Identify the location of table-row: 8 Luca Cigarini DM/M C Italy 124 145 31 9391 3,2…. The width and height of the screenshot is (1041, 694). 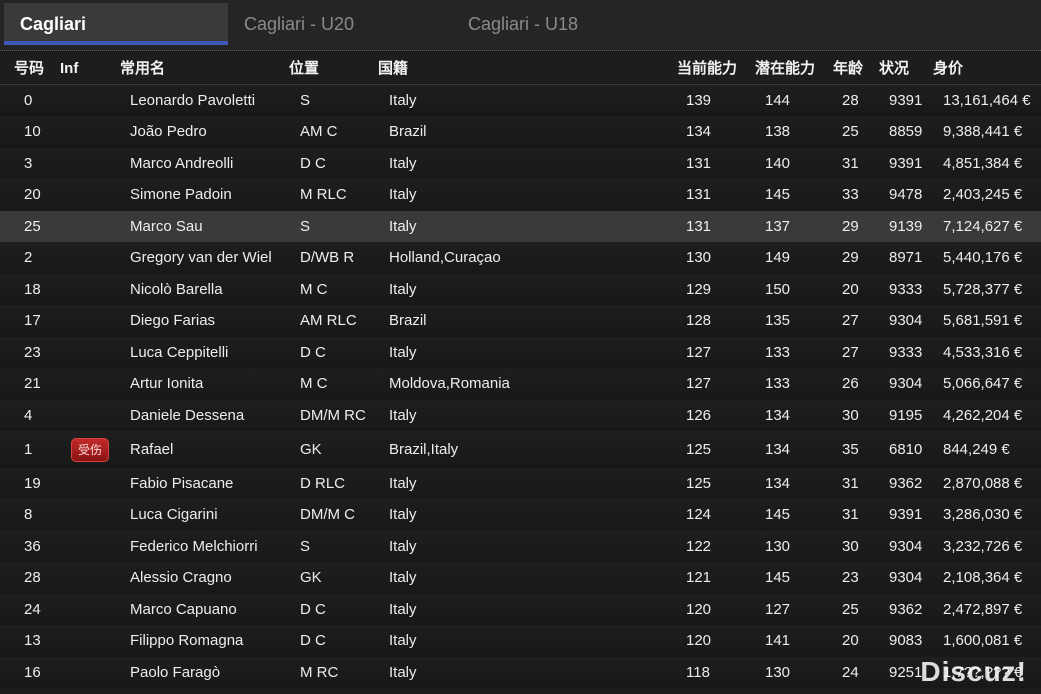
(520, 515).